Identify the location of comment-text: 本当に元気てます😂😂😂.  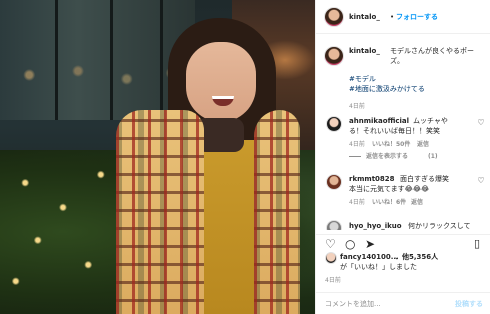
(389, 189).